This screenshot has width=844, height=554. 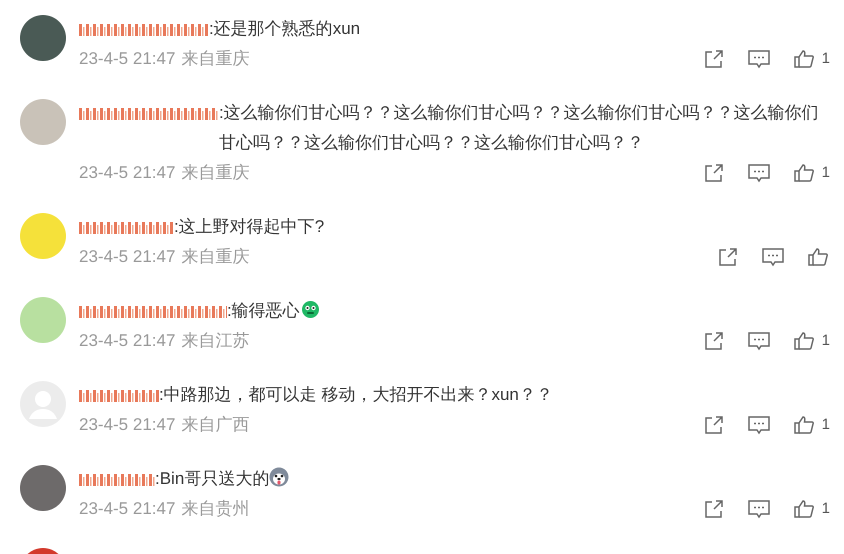 I want to click on comment-text: :这么输你们甘心吗？？这么输你们甘心吗？？这么输你们甘心吗？？这么输你们甘心吗？？这么输你们甘心吗？？这么输你们甘心吗？？, so click(x=519, y=127).